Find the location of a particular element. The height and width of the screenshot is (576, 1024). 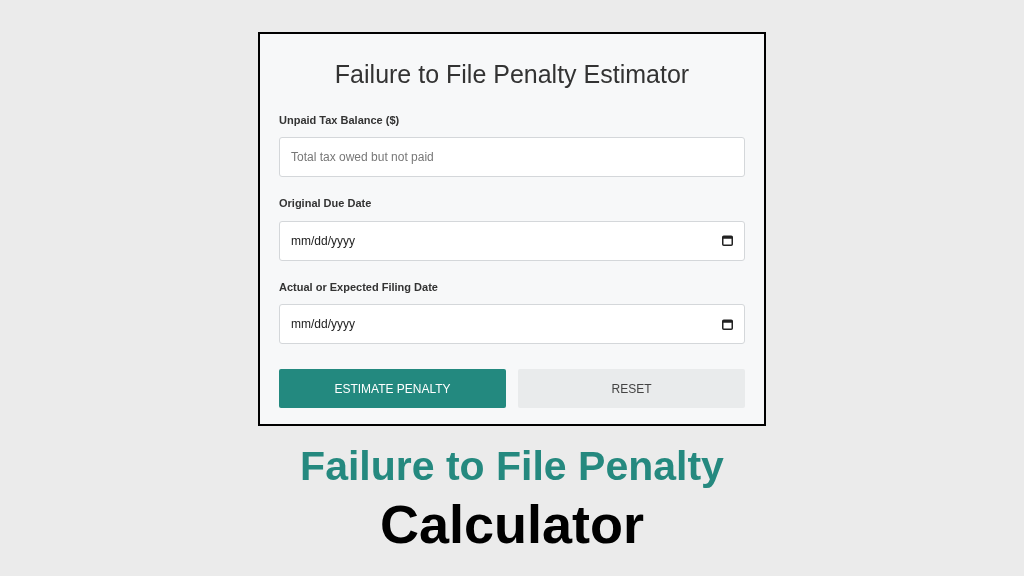

field-label: Actual or Expected Filing Date is located at coordinates (358, 287).